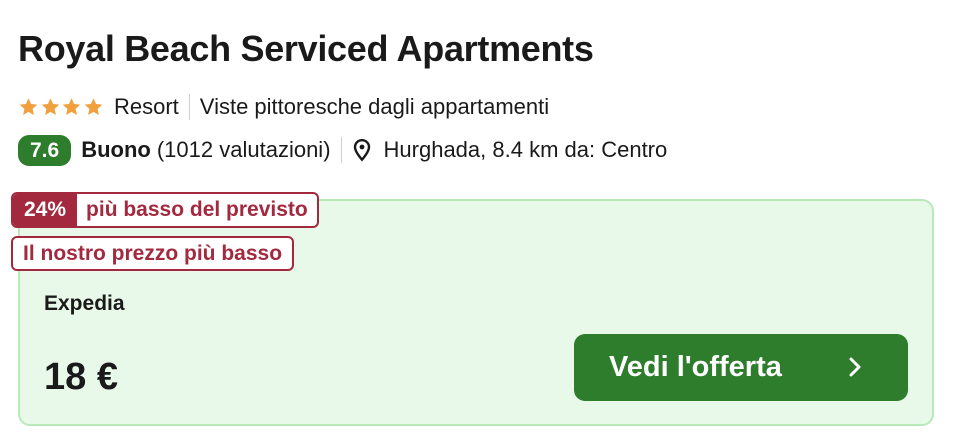  What do you see at coordinates (146, 106) in the screenshot?
I see `hotel-category: Resort` at bounding box center [146, 106].